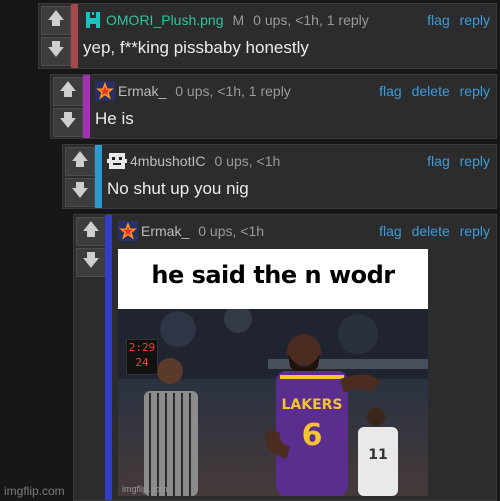 Image resolution: width=500 pixels, height=501 pixels. What do you see at coordinates (142, 347) in the screenshot?
I see `shot-clock-time: 2:29` at bounding box center [142, 347].